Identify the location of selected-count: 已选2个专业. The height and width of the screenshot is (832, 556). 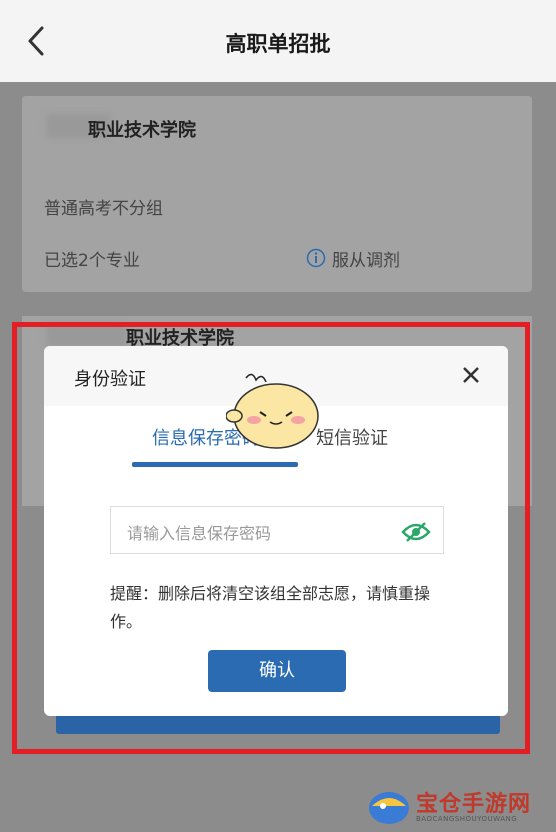
(92, 261).